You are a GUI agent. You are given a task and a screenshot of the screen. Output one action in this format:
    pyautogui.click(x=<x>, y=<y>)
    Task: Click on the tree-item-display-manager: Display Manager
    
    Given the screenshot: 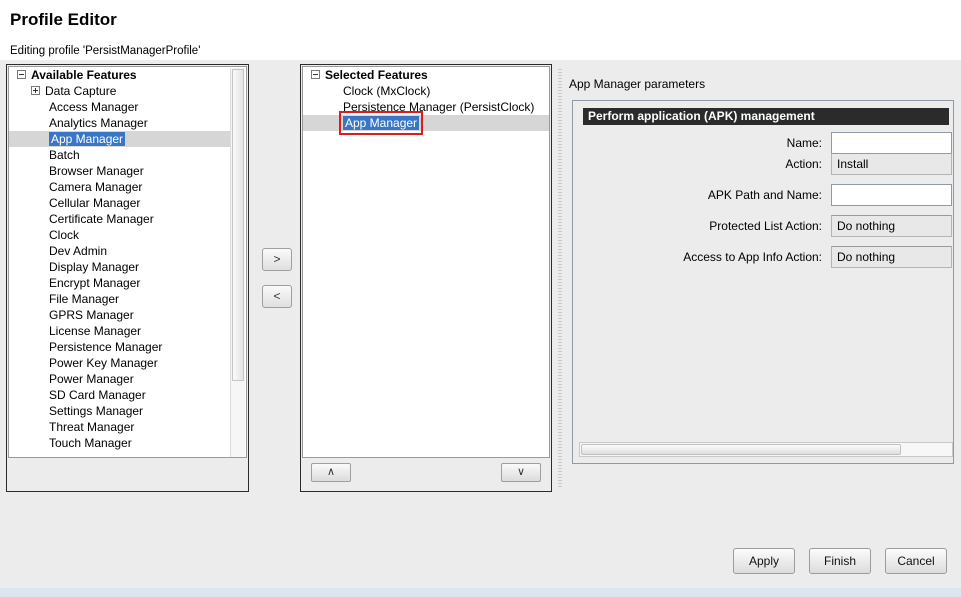 What is the action you would take?
    pyautogui.click(x=120, y=267)
    